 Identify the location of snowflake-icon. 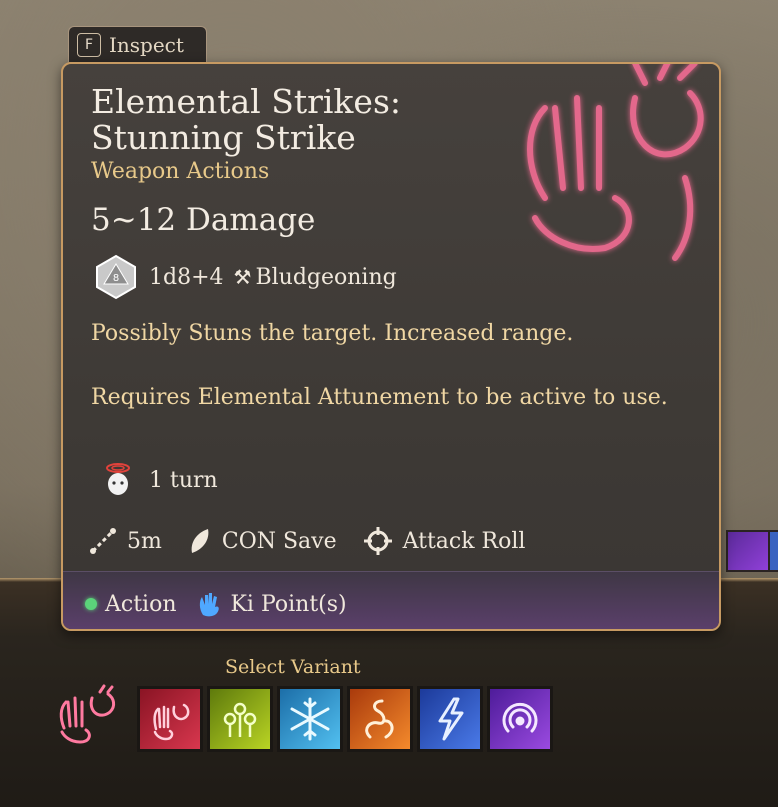
(310, 719).